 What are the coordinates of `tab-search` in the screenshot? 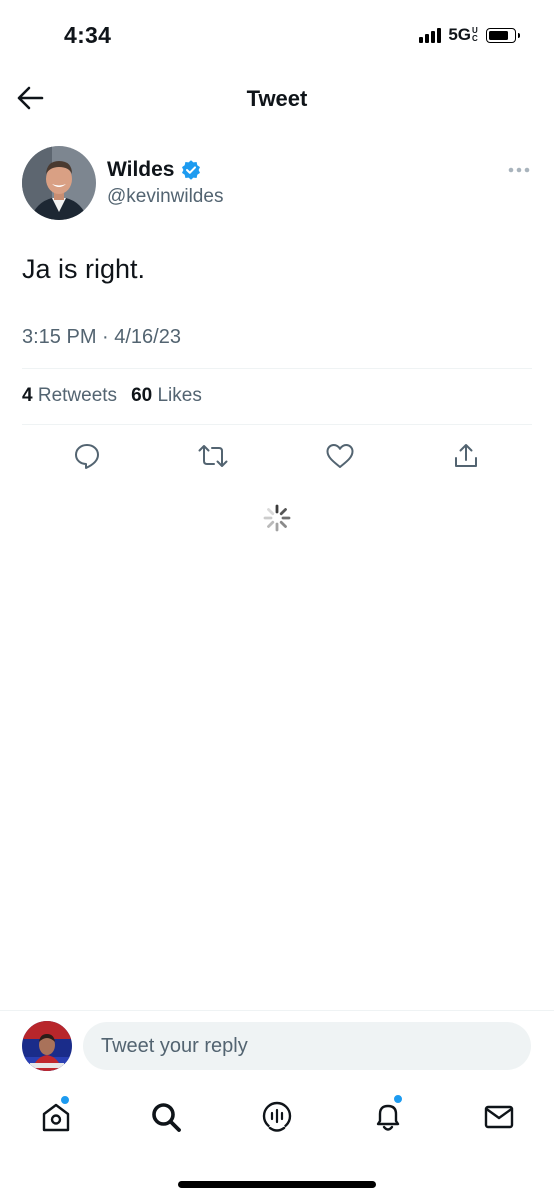 It's located at (166, 1117).